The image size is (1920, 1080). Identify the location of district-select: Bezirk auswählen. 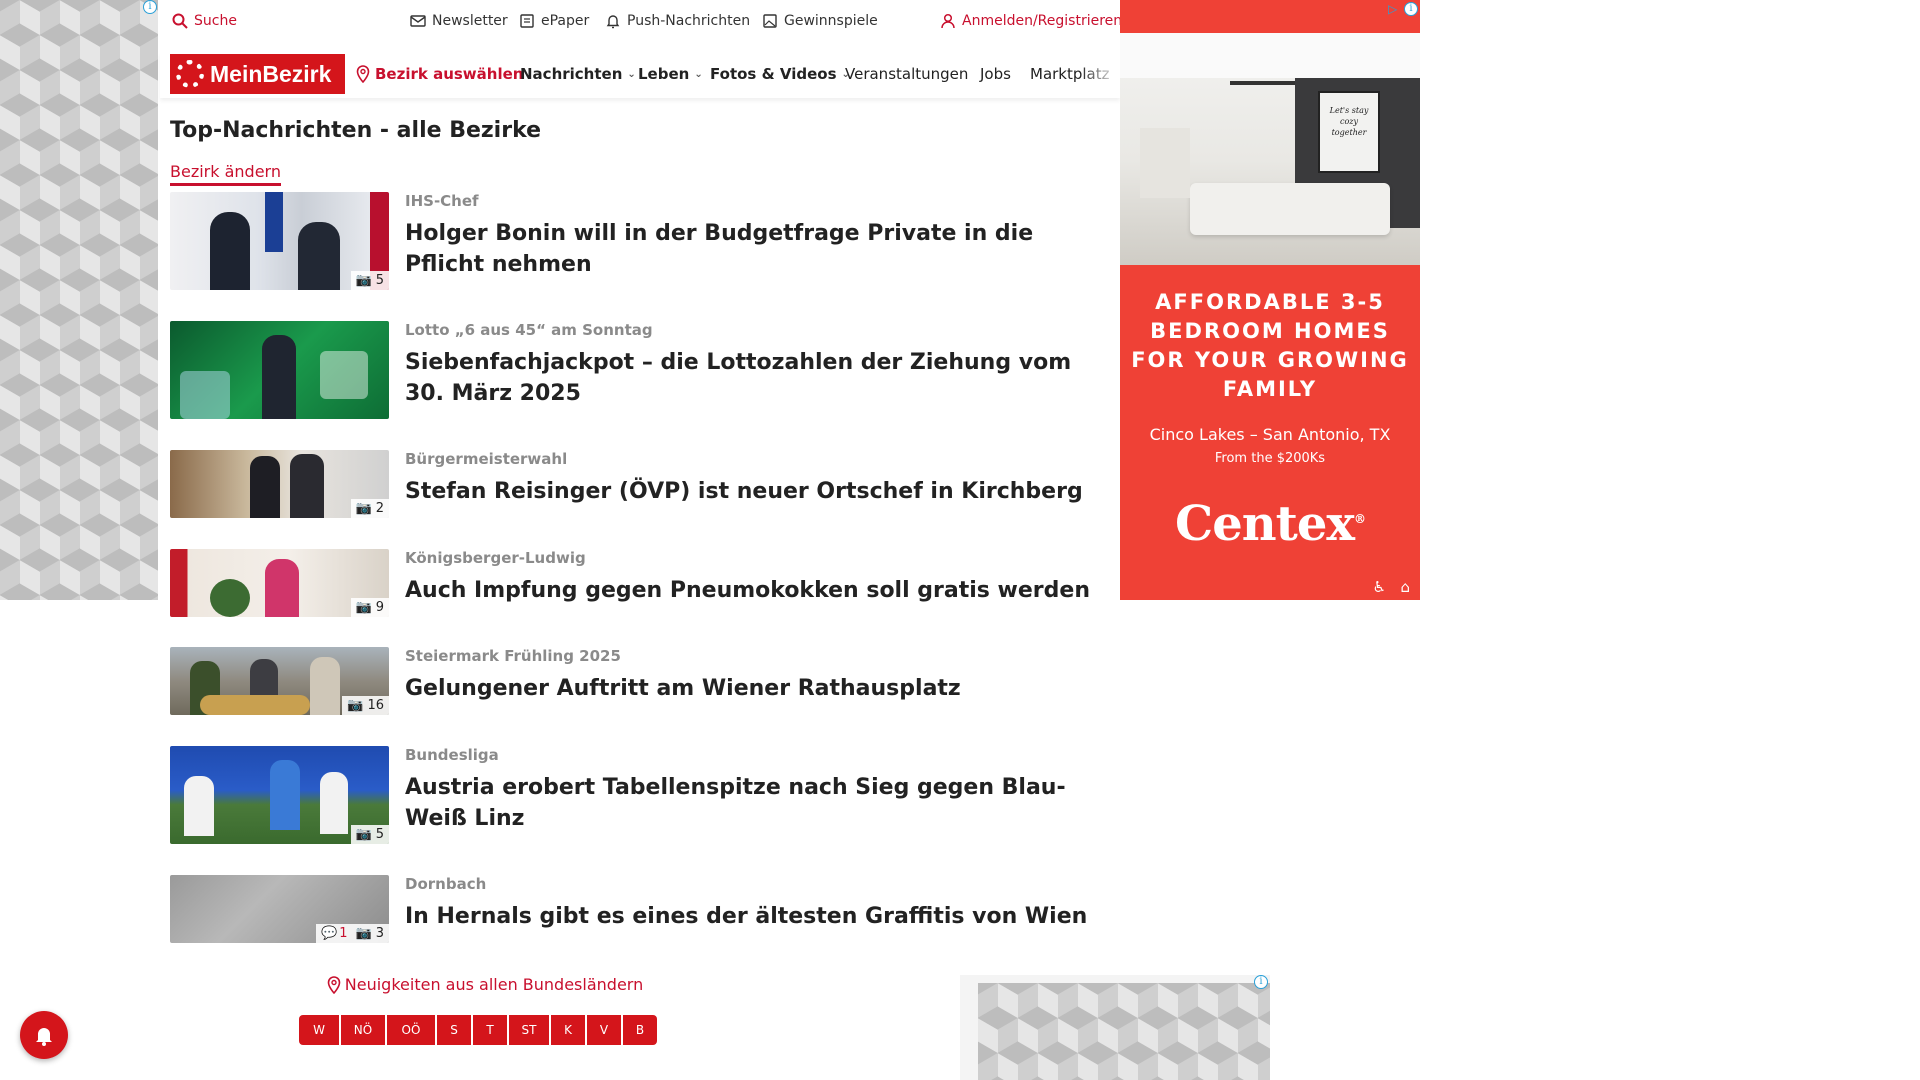
(439, 74).